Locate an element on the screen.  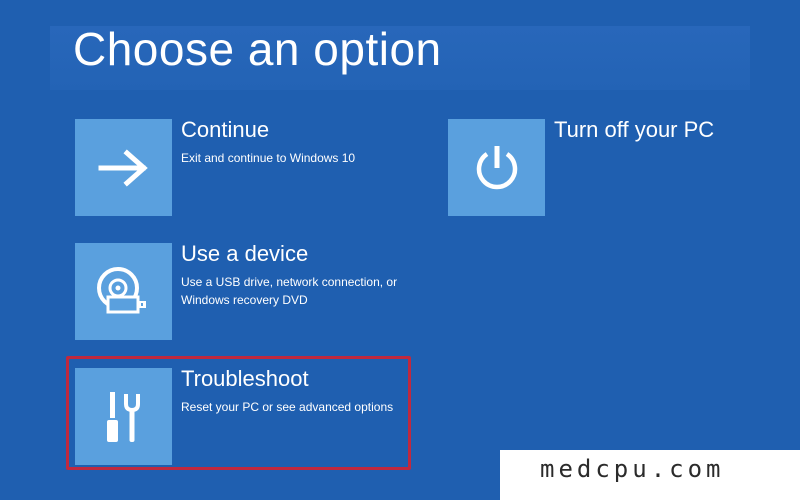
turn-off-option: Turn off your PC is located at coordinates (588, 166).